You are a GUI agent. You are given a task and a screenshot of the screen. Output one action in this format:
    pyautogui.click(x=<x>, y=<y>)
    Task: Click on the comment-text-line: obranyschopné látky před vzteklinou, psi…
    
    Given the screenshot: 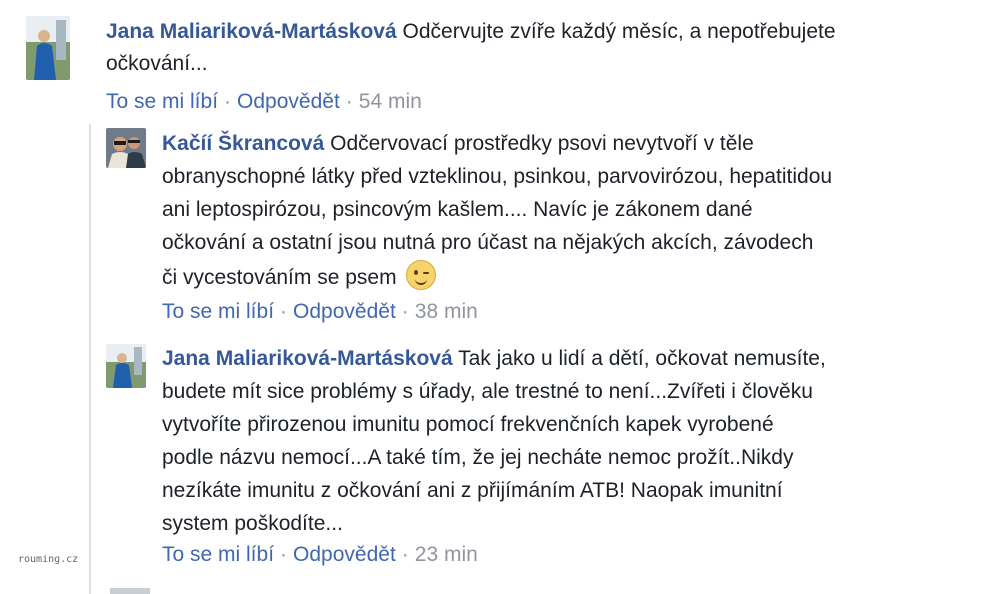 What is the action you would take?
    pyautogui.click(x=497, y=176)
    